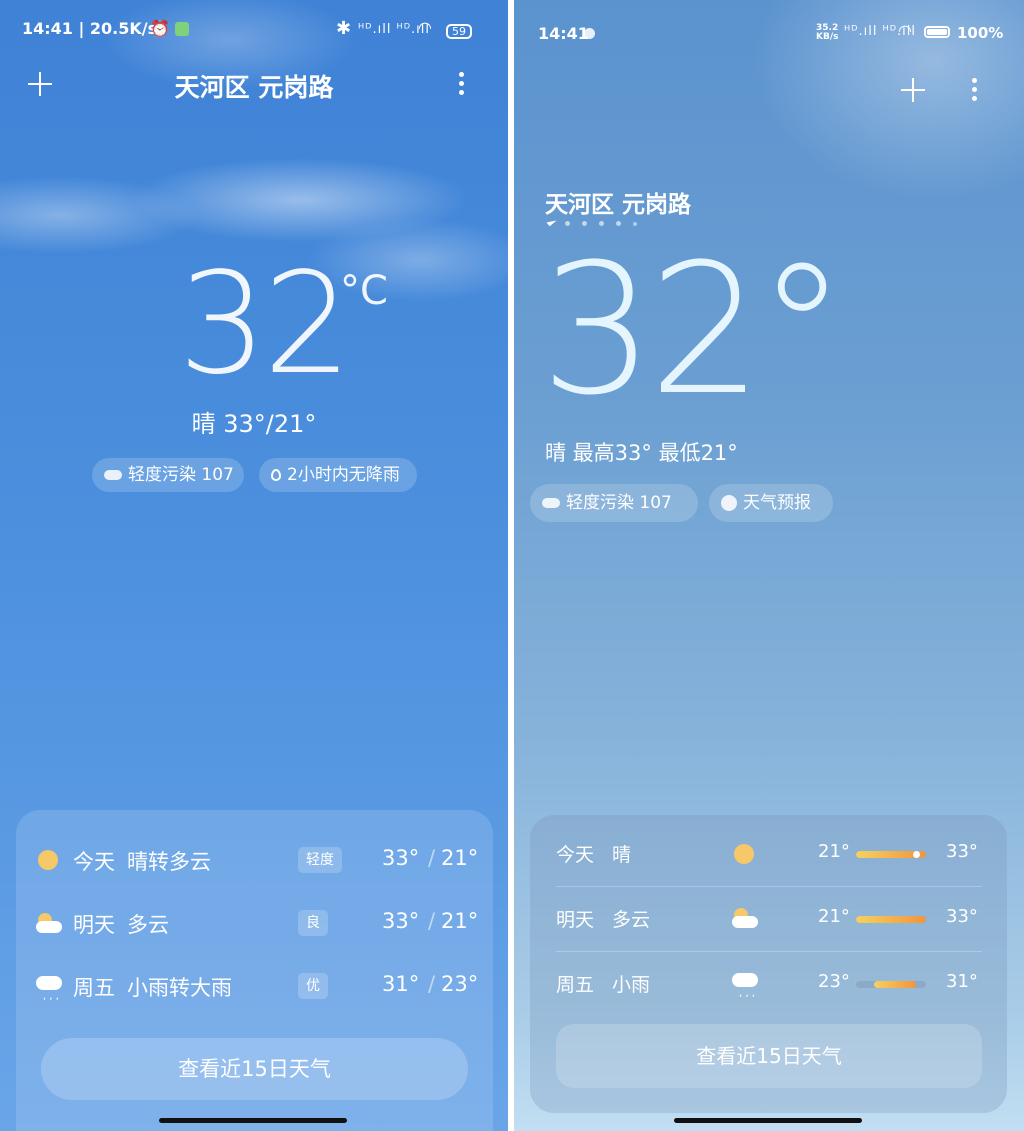 Image resolution: width=1024 pixels, height=1131 pixels. What do you see at coordinates (254, 923) in the screenshot?
I see `forecast-row-tomorrow: 明天 多云 良 33° / 21°` at bounding box center [254, 923].